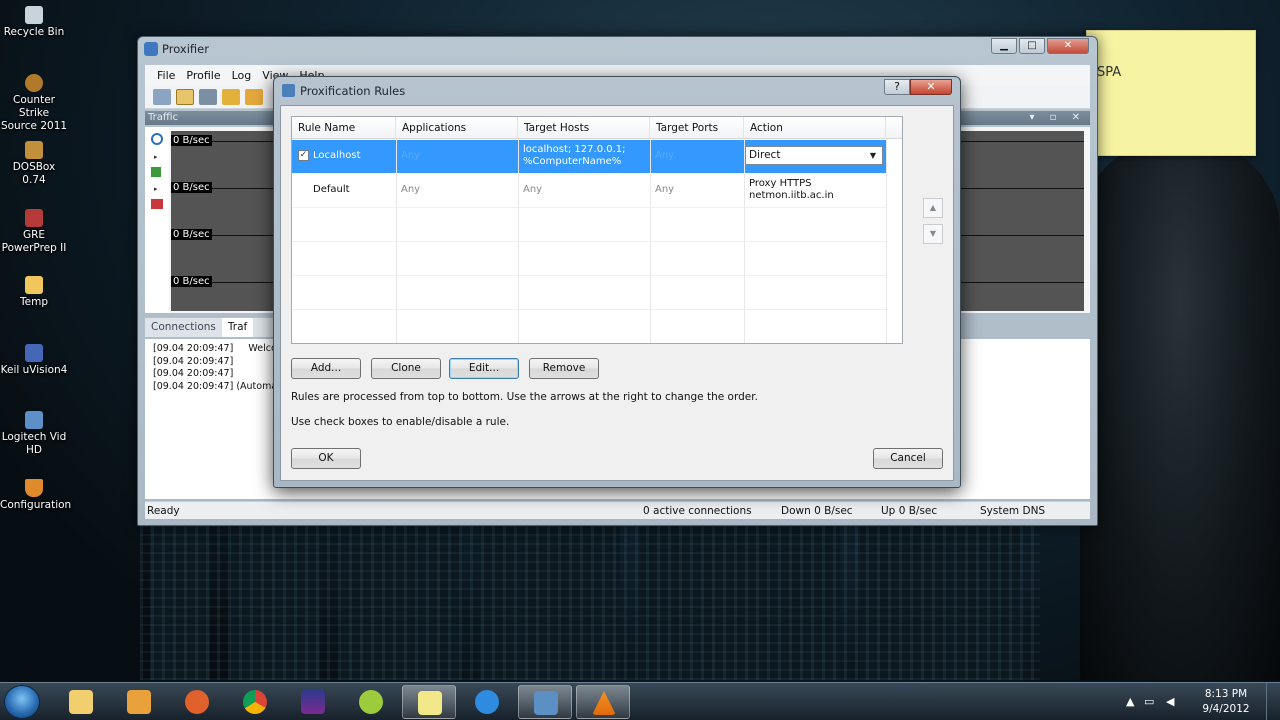 This screenshot has width=1280, height=720. I want to click on counter-strike-icon, so click(34, 83).